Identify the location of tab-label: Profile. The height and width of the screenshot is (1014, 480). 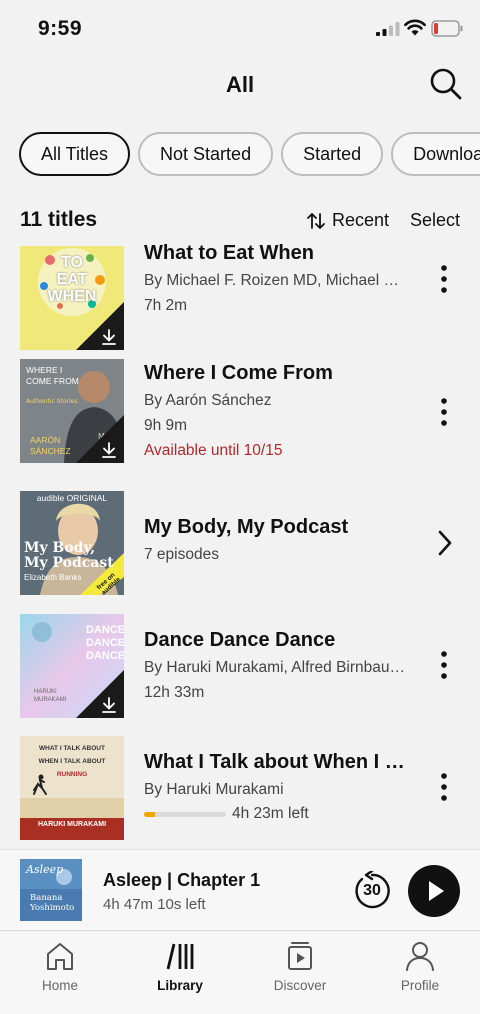
(420, 985).